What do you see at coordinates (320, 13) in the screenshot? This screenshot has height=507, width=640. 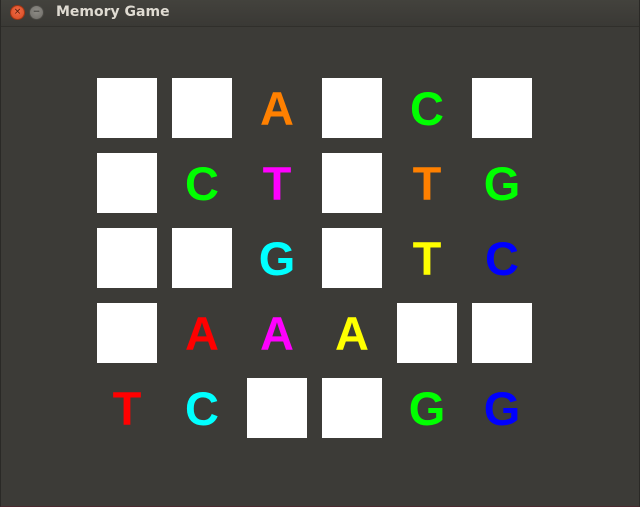 I see `title-bar: × − Memory Game` at bounding box center [320, 13].